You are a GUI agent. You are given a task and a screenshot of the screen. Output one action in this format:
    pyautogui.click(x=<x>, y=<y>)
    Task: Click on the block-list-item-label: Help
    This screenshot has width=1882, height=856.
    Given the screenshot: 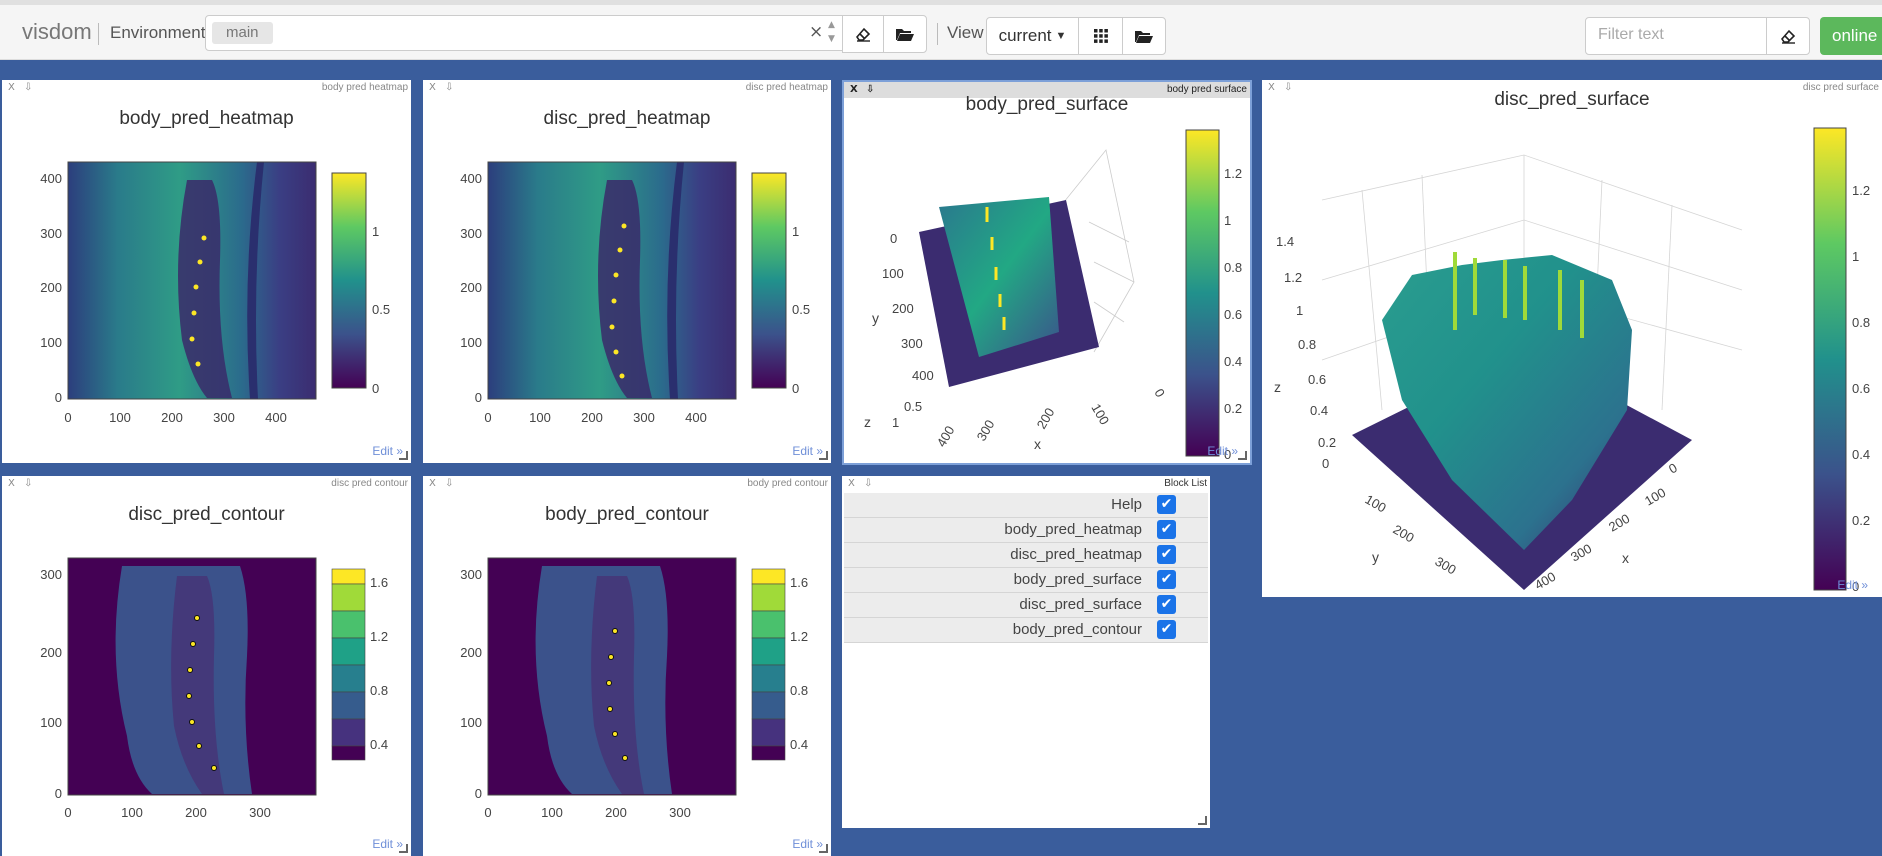 What is the action you would take?
    pyautogui.click(x=1126, y=504)
    